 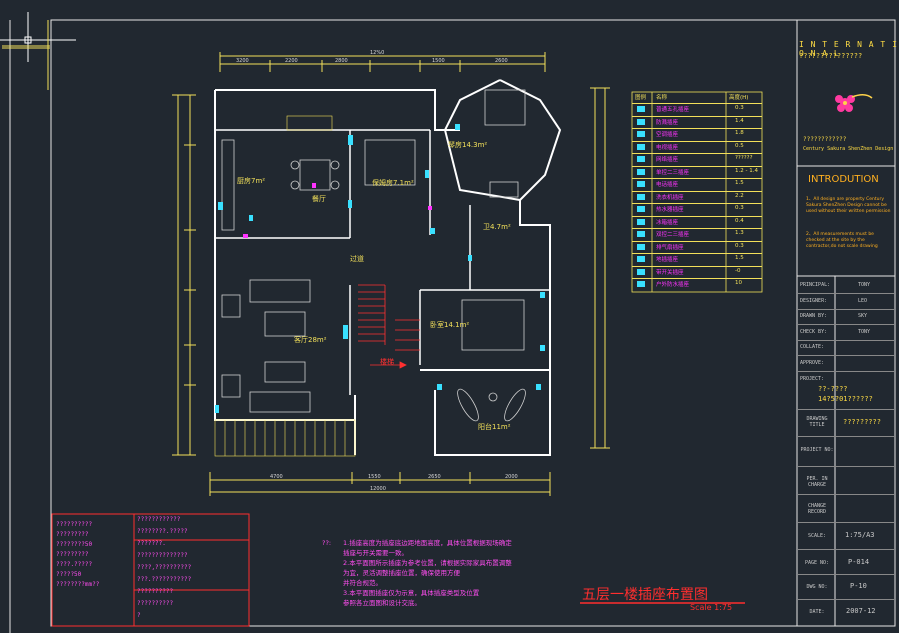 What do you see at coordinates (744, 158) in the screenshot?
I see `legend-row-height: ??????` at bounding box center [744, 158].